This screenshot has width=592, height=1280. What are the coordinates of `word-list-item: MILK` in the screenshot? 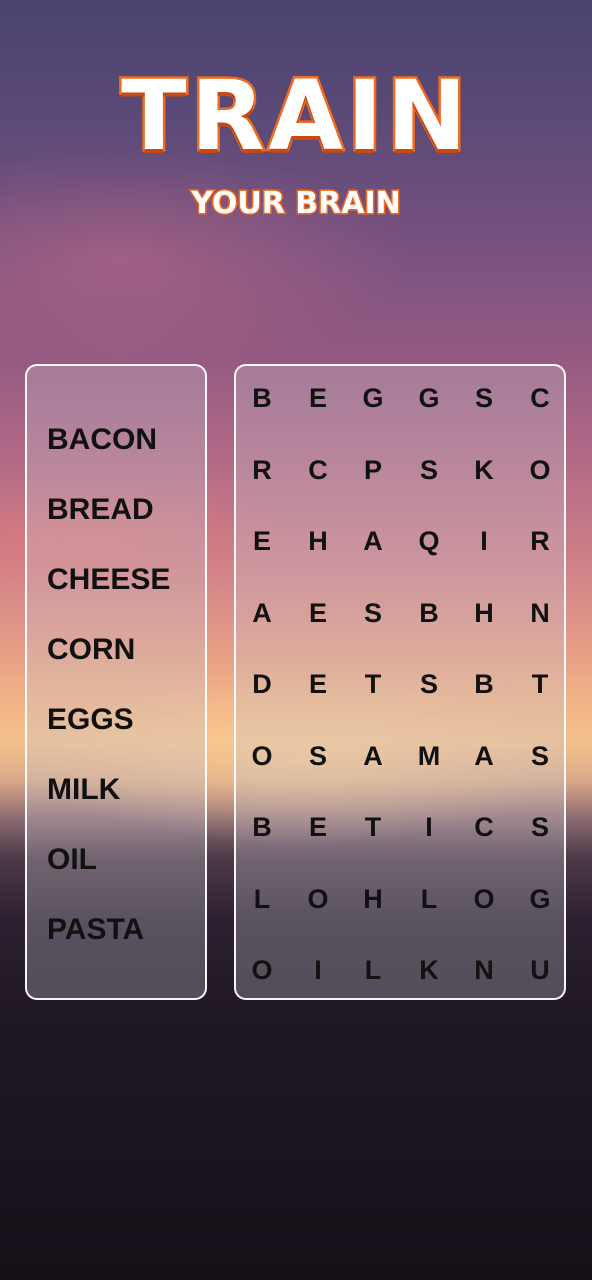 It's located at (84, 789).